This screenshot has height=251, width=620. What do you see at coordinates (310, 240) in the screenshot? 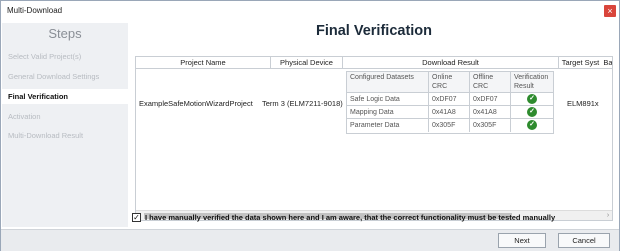
I see `dialog-footer: Next Cancel` at bounding box center [310, 240].